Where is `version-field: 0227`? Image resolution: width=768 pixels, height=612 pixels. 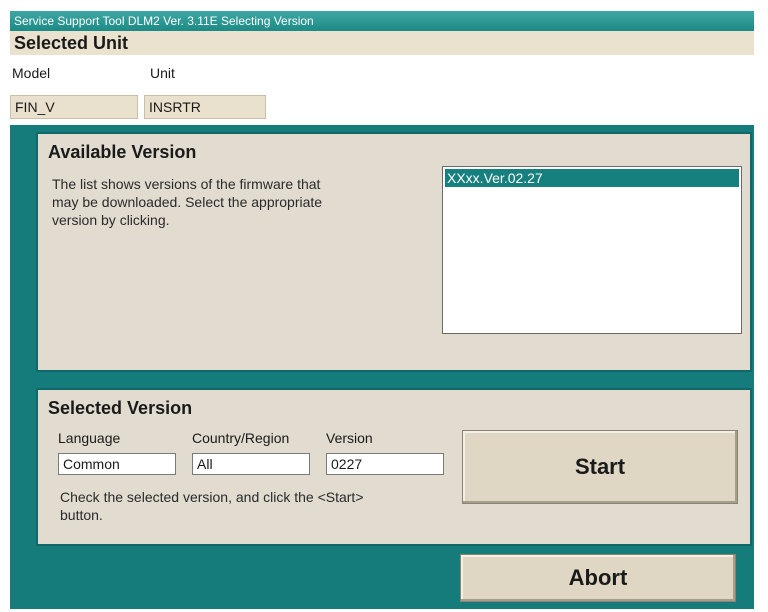
version-field: 0227 is located at coordinates (385, 464).